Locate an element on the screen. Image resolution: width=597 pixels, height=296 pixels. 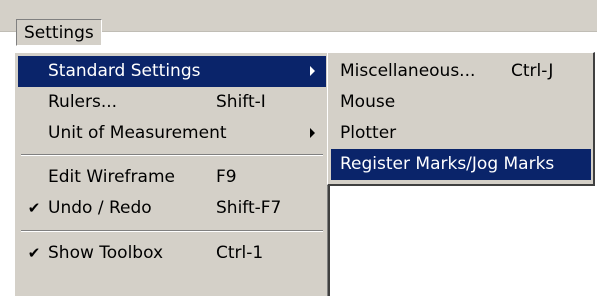
menu-item-edit-wireframe: Edit Wireframe F9 is located at coordinates (172, 177).